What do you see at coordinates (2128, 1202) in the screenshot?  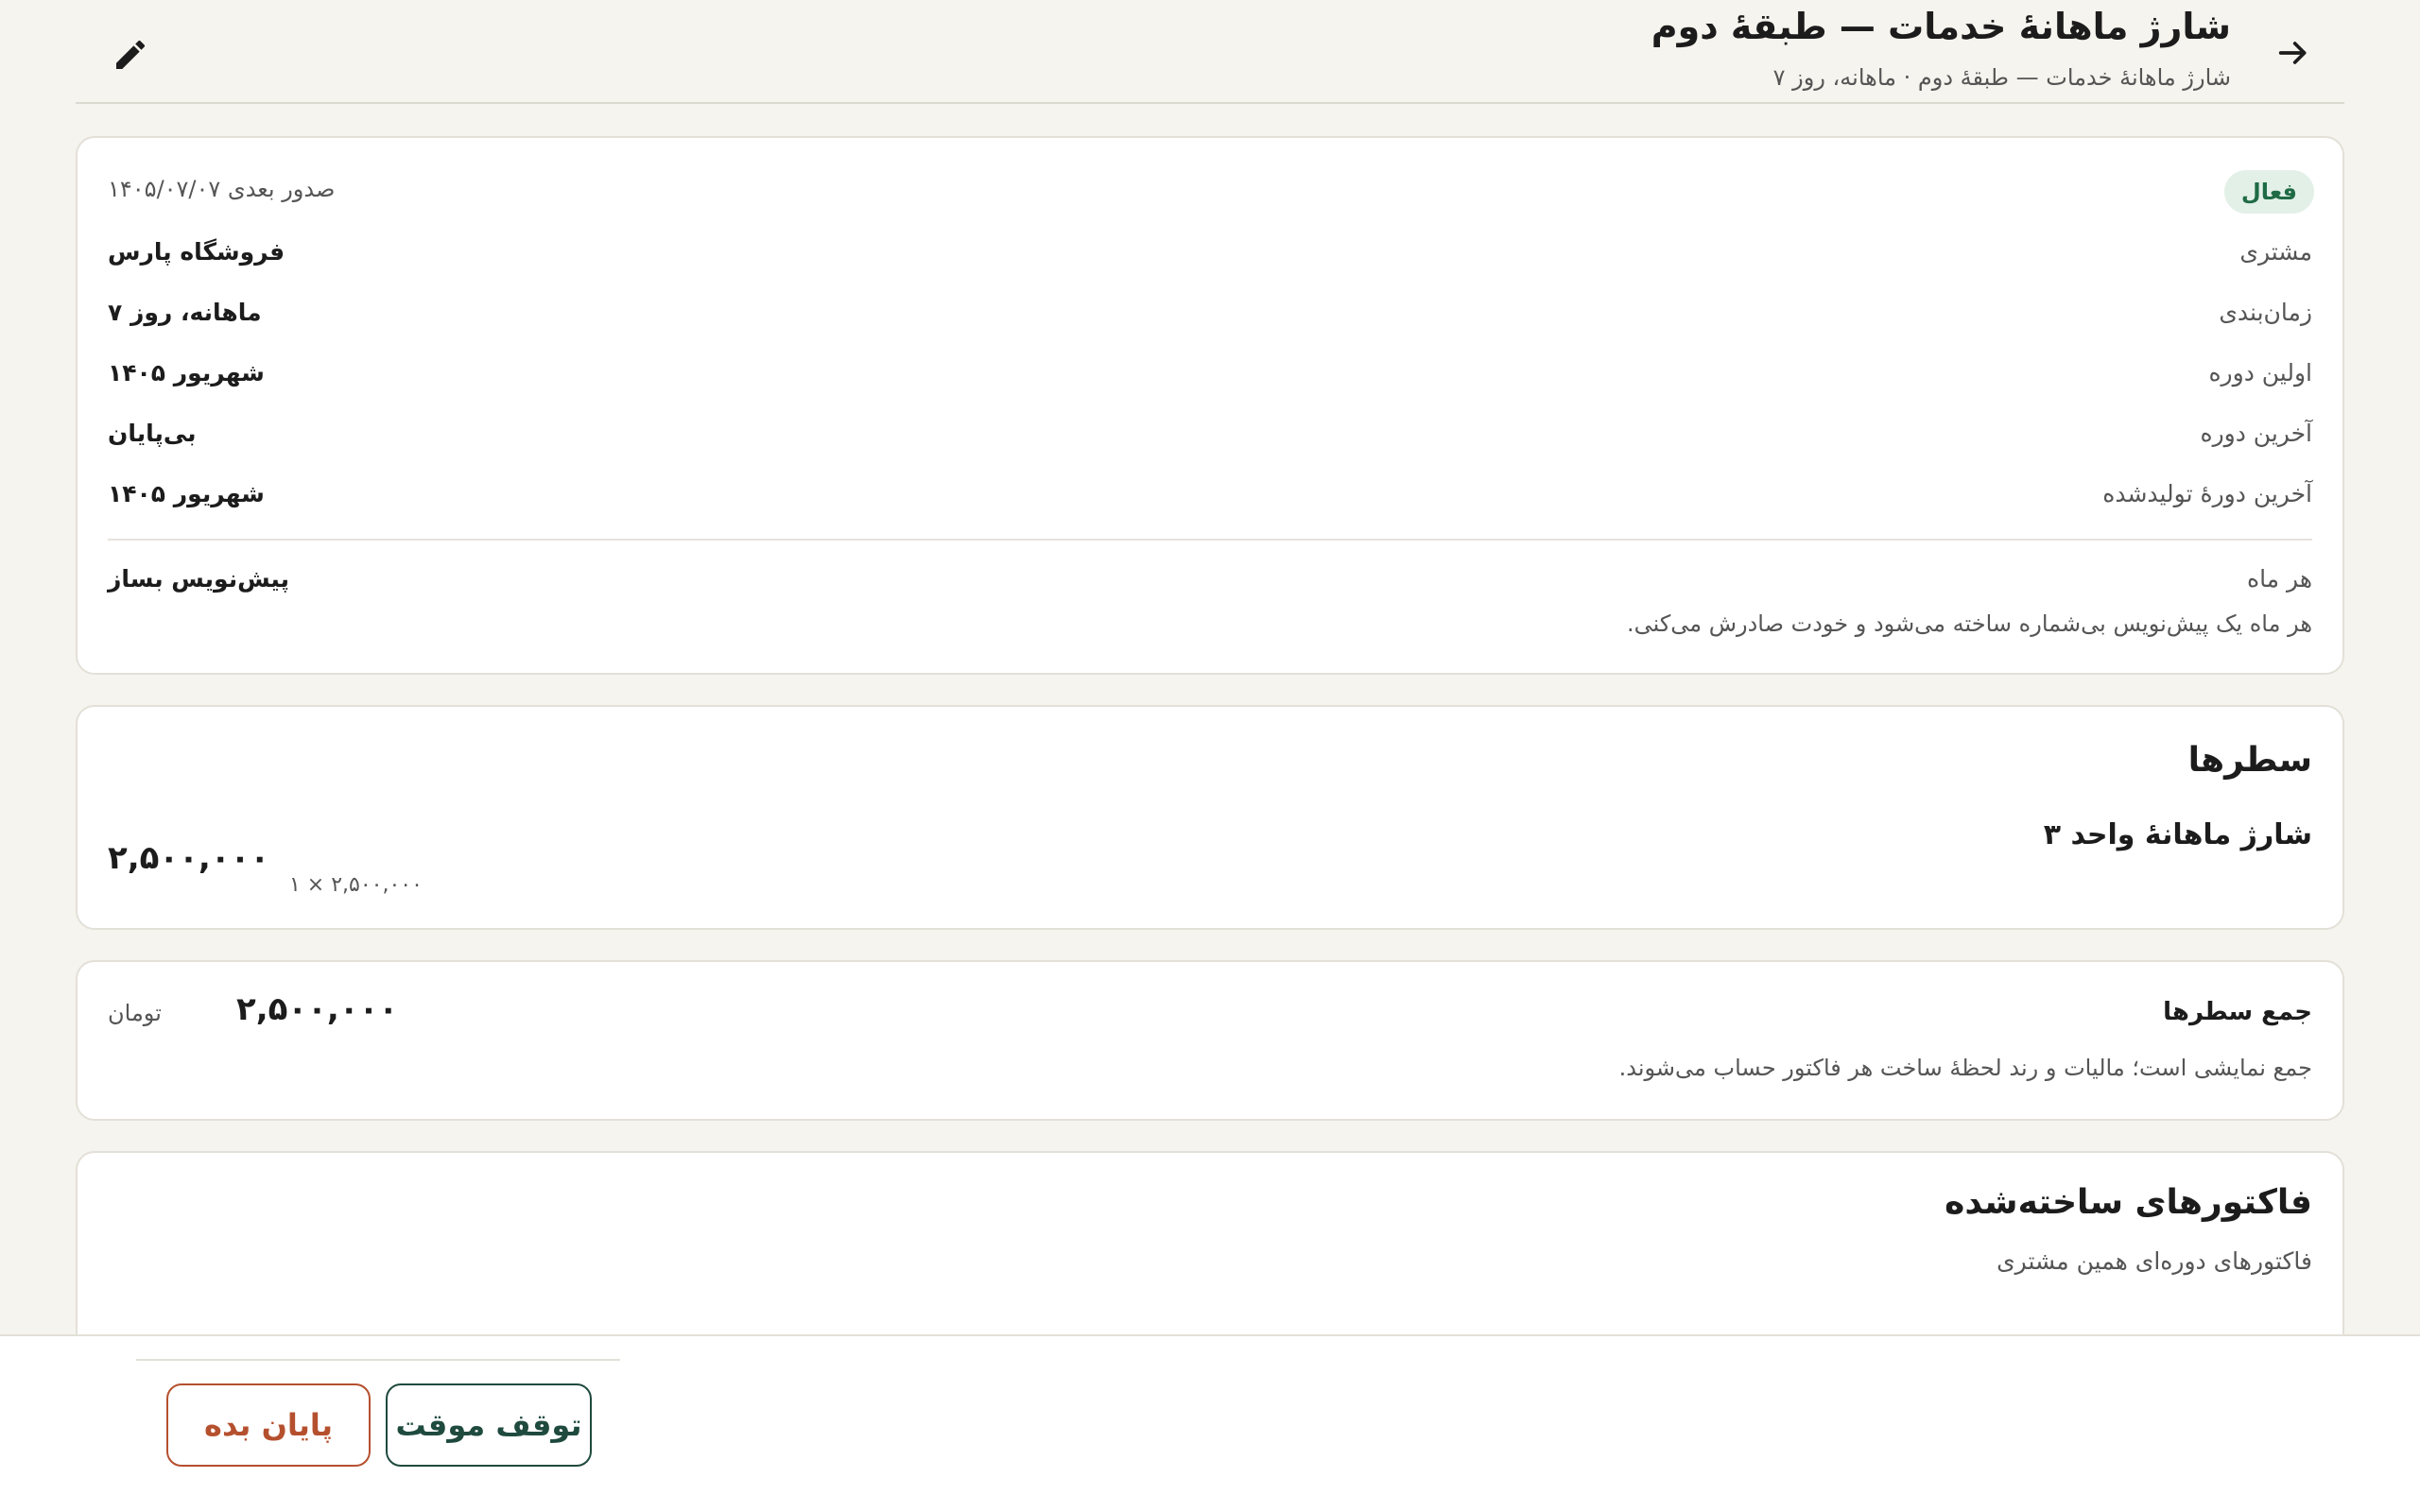 I see `invoices-title: فاکتورهای ساخته‌شده` at bounding box center [2128, 1202].